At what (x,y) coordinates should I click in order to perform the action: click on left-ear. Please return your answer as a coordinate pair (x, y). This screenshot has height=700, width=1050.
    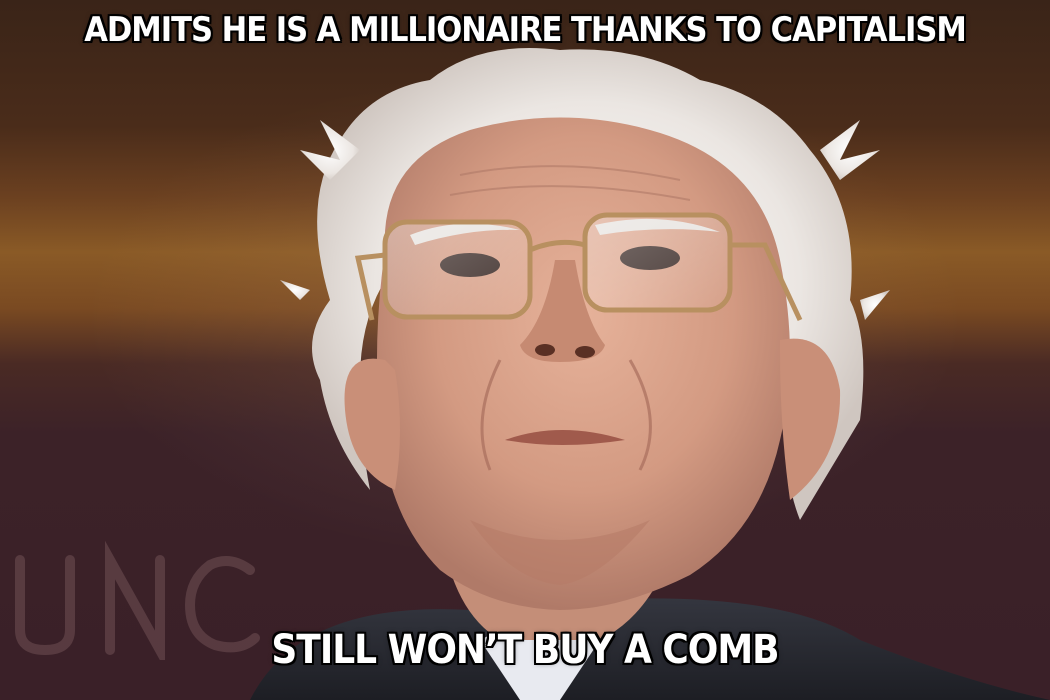
    Looking at the image, I should click on (372, 424).